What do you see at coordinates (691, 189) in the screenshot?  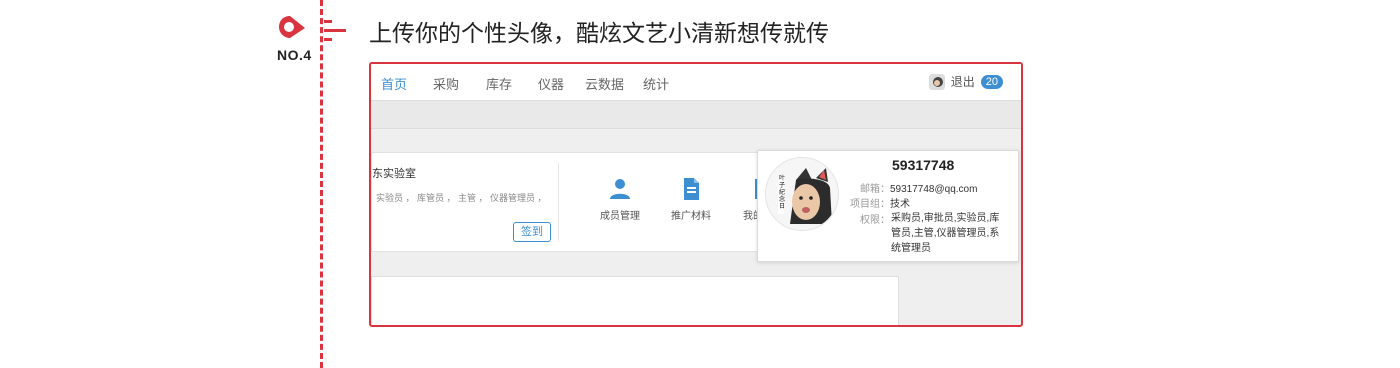 I see `document-icon` at bounding box center [691, 189].